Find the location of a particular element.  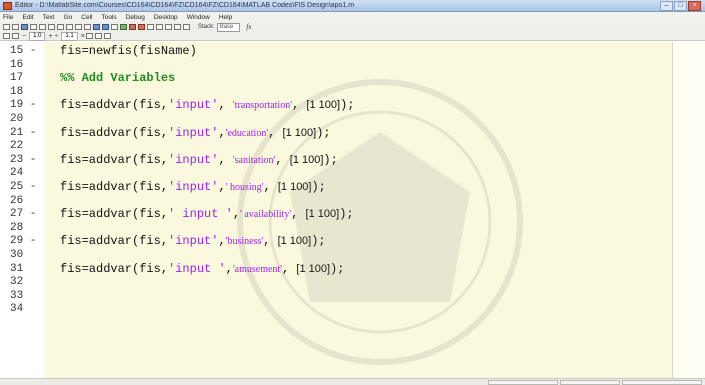

print-icon is located at coordinates (78, 27).